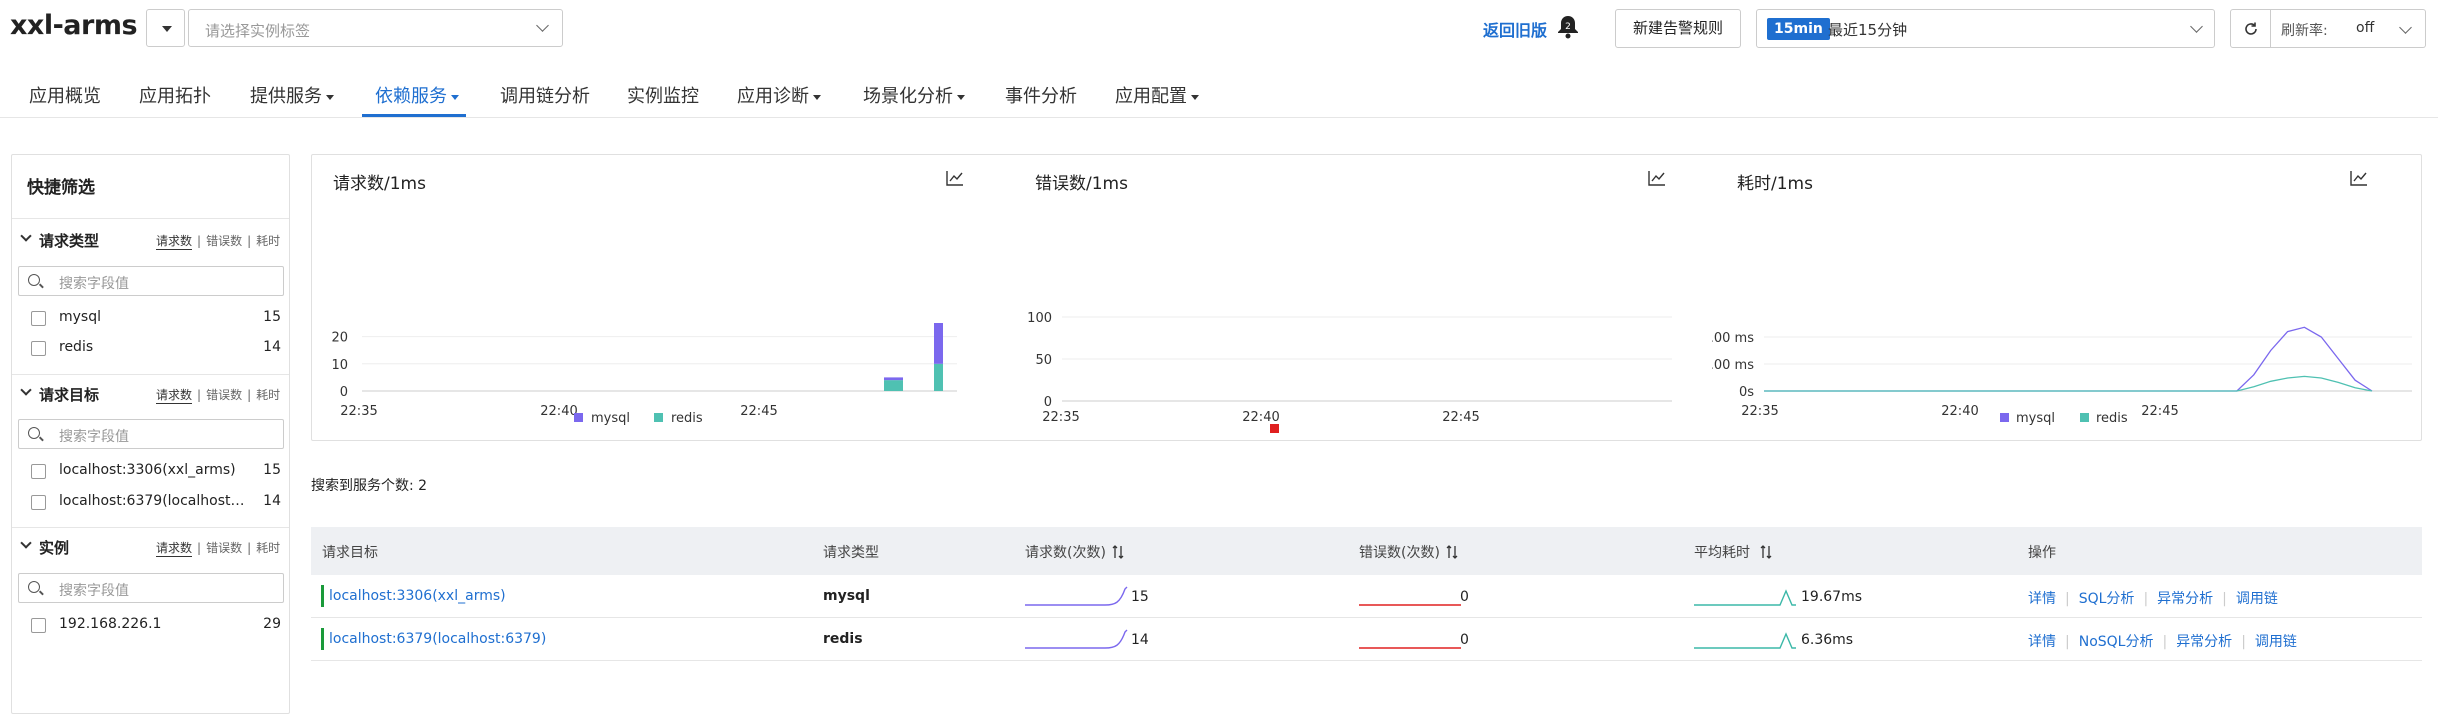 Image resolution: width=2438 pixels, height=714 pixels. What do you see at coordinates (156, 319) in the screenshot?
I see `filter-option: mysql 15` at bounding box center [156, 319].